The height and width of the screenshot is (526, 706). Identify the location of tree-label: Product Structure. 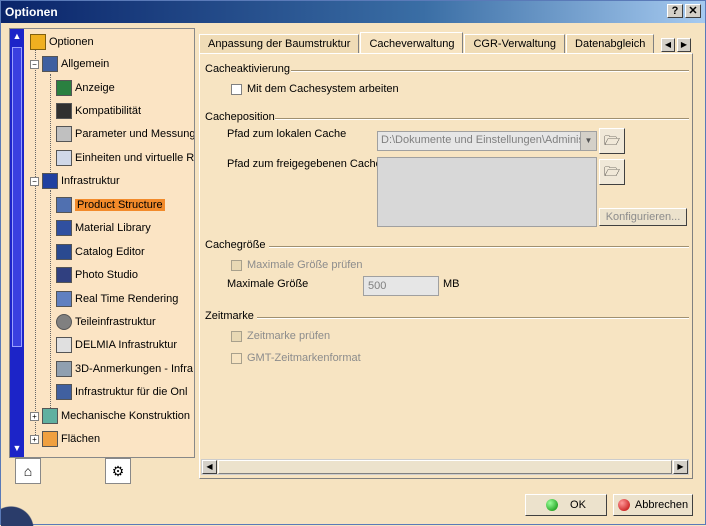
(120, 205).